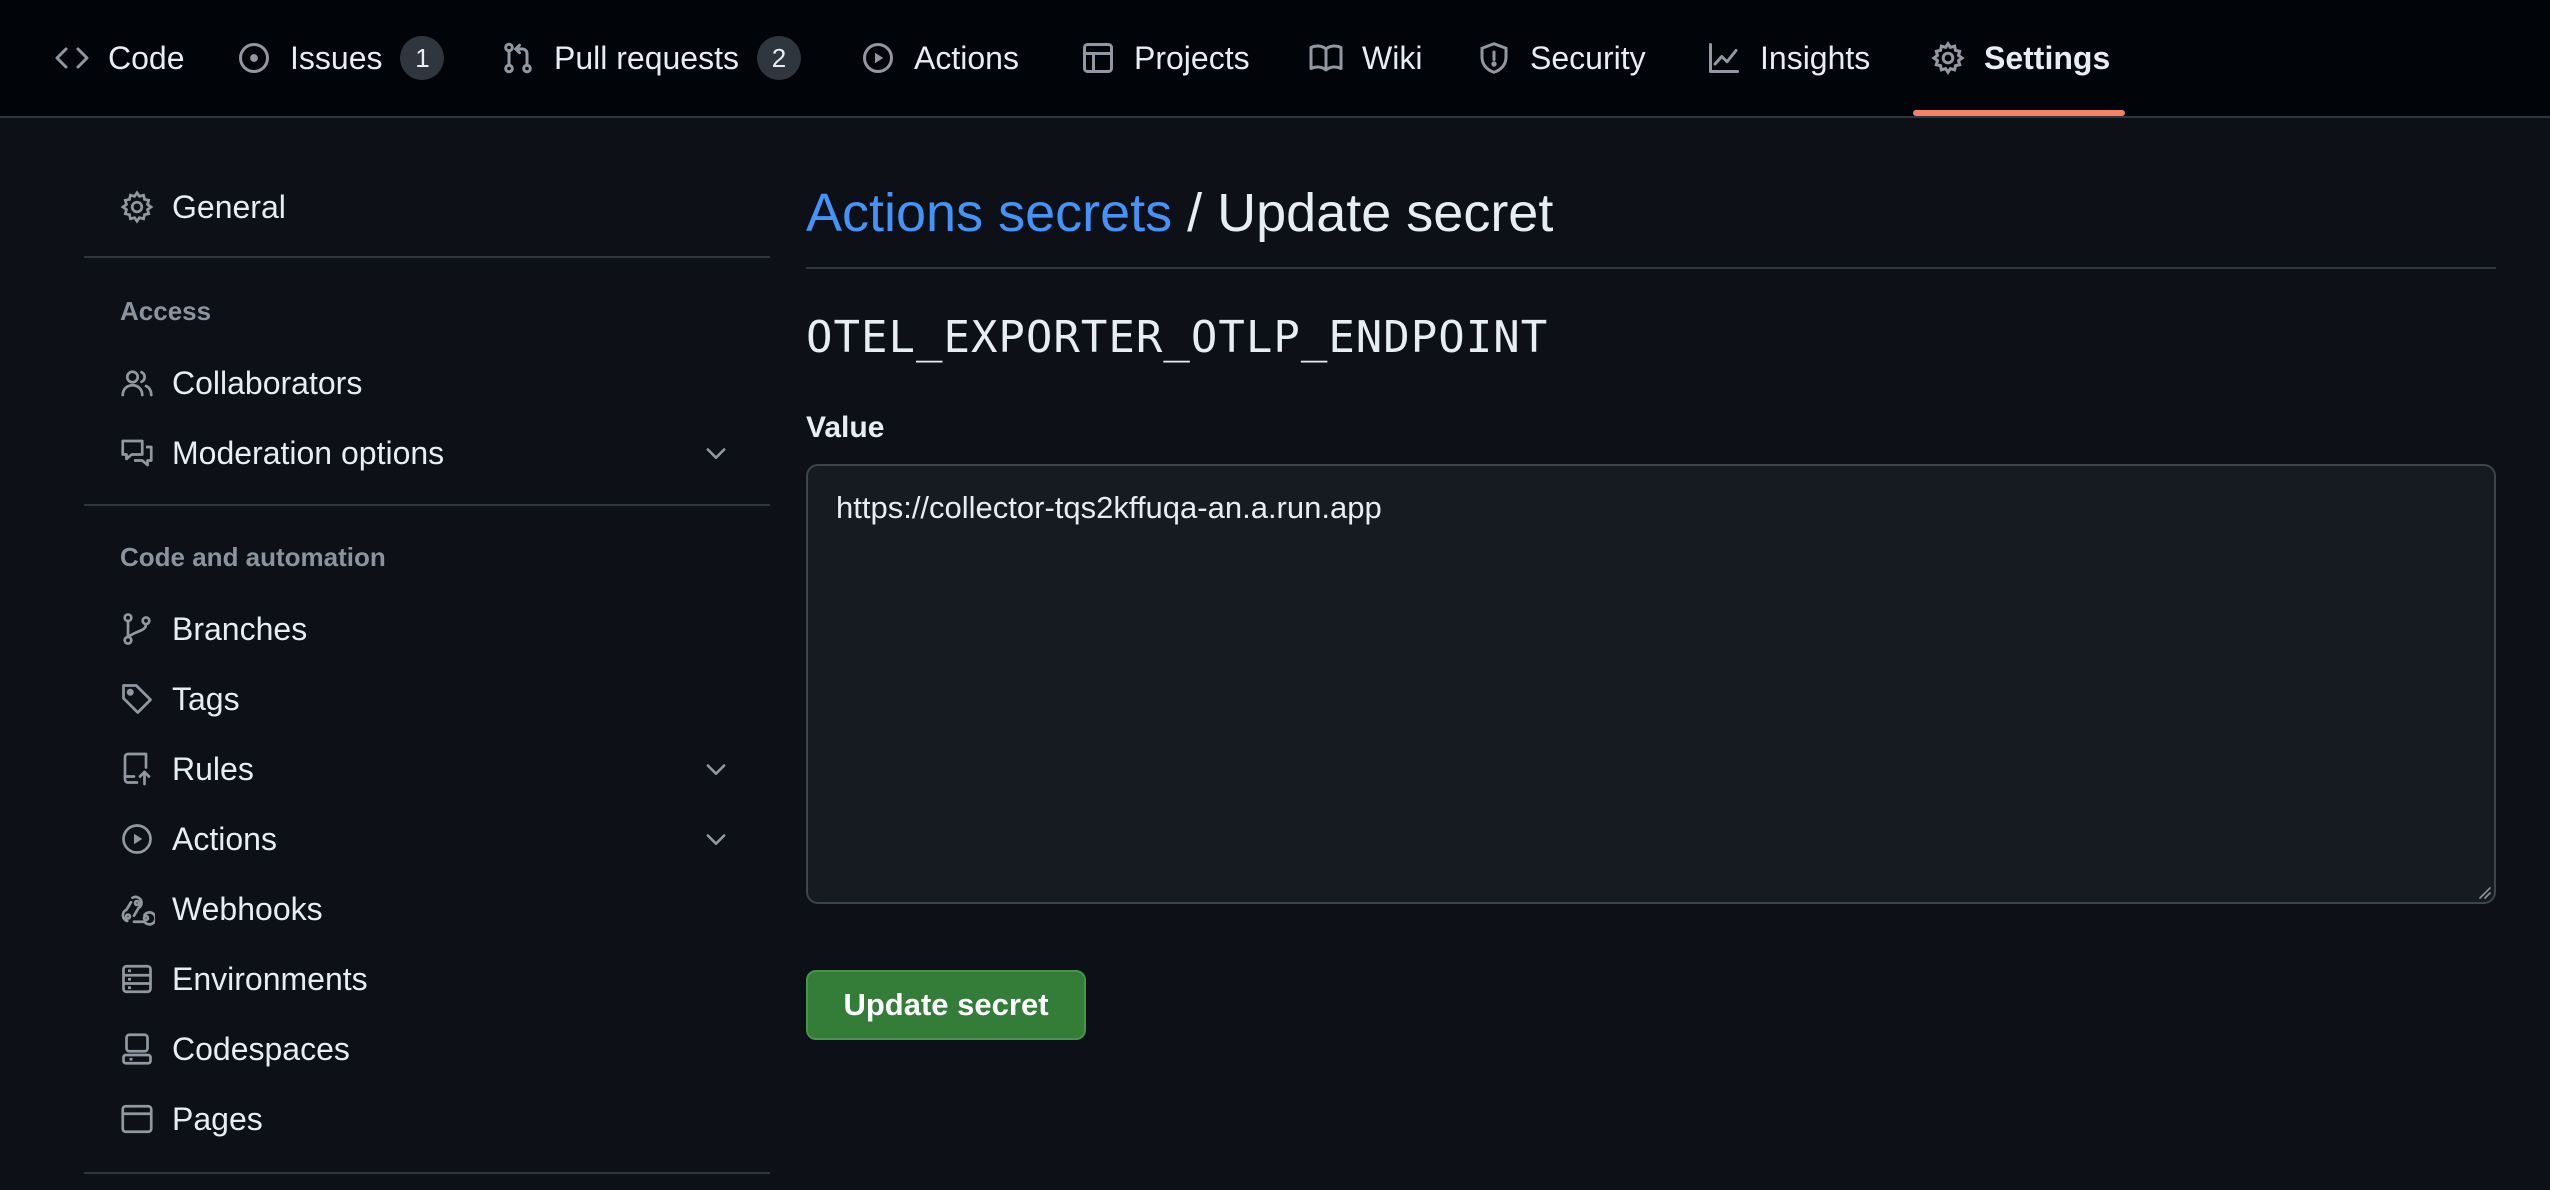  What do you see at coordinates (2483, 891) in the screenshot?
I see `resize-handle-icon` at bounding box center [2483, 891].